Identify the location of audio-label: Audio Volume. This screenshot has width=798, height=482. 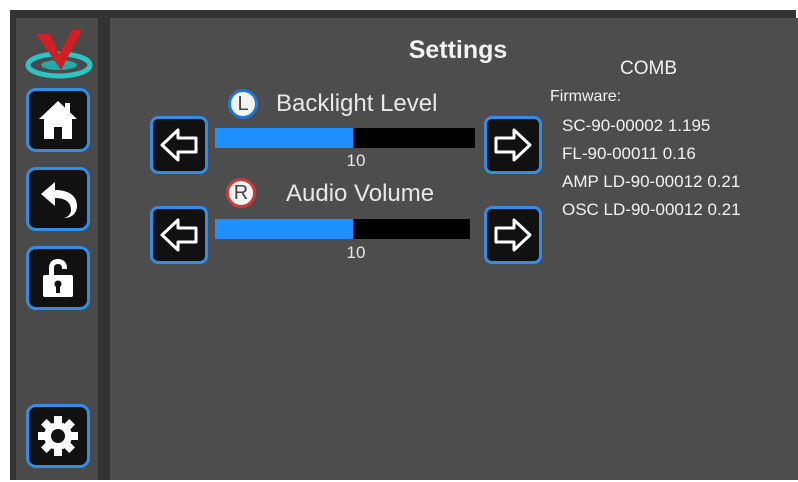
(360, 193).